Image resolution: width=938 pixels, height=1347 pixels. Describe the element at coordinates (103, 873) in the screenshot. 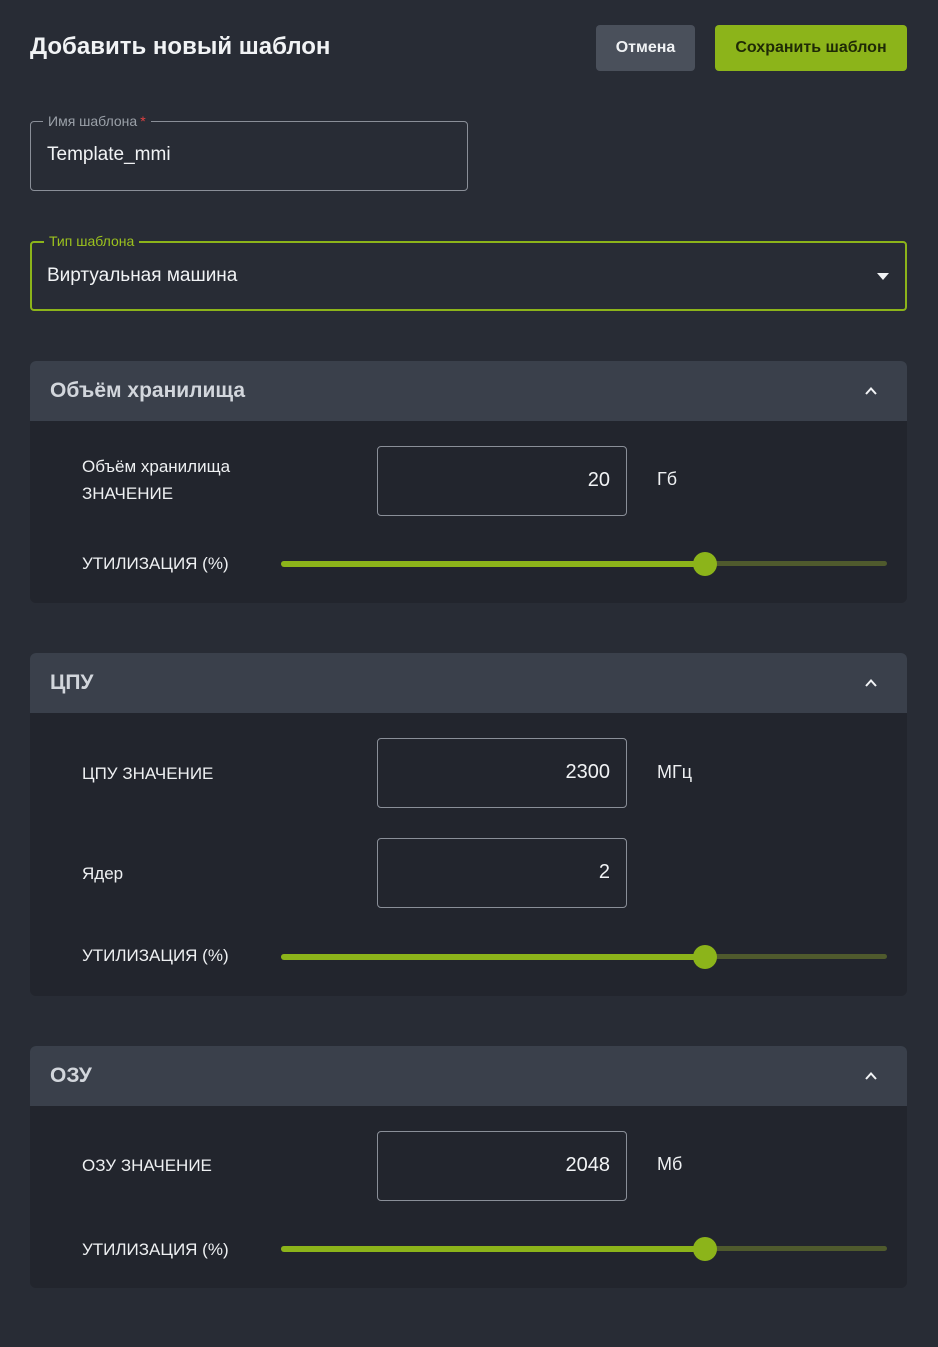

I see `cpu-cores-label: Ядер` at that location.